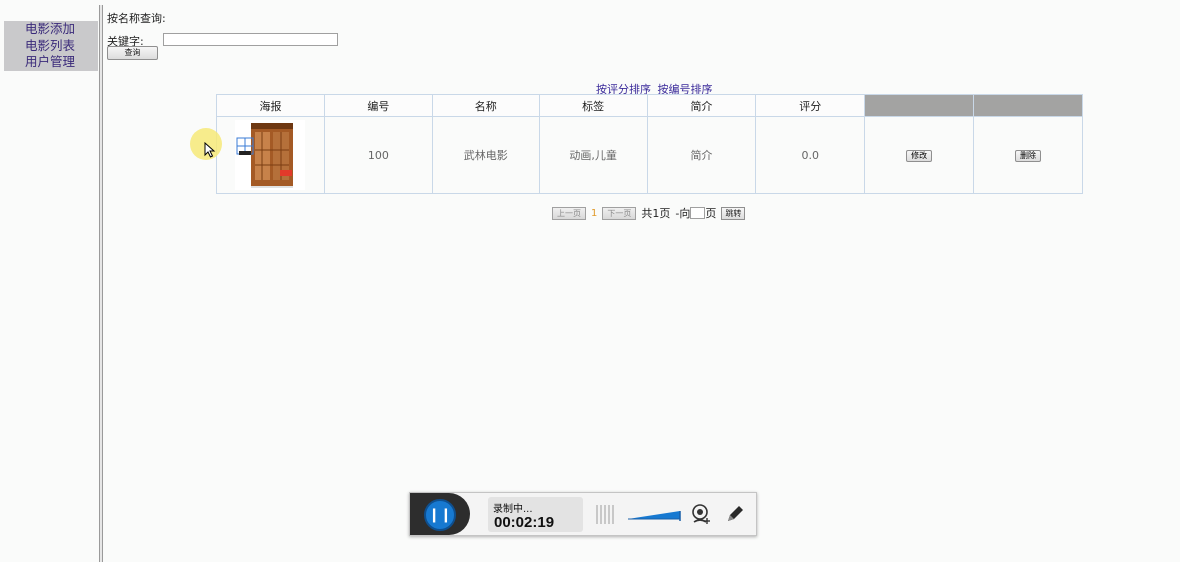  Describe the element at coordinates (569, 213) in the screenshot. I see `prev-page-button: 上一页` at that location.